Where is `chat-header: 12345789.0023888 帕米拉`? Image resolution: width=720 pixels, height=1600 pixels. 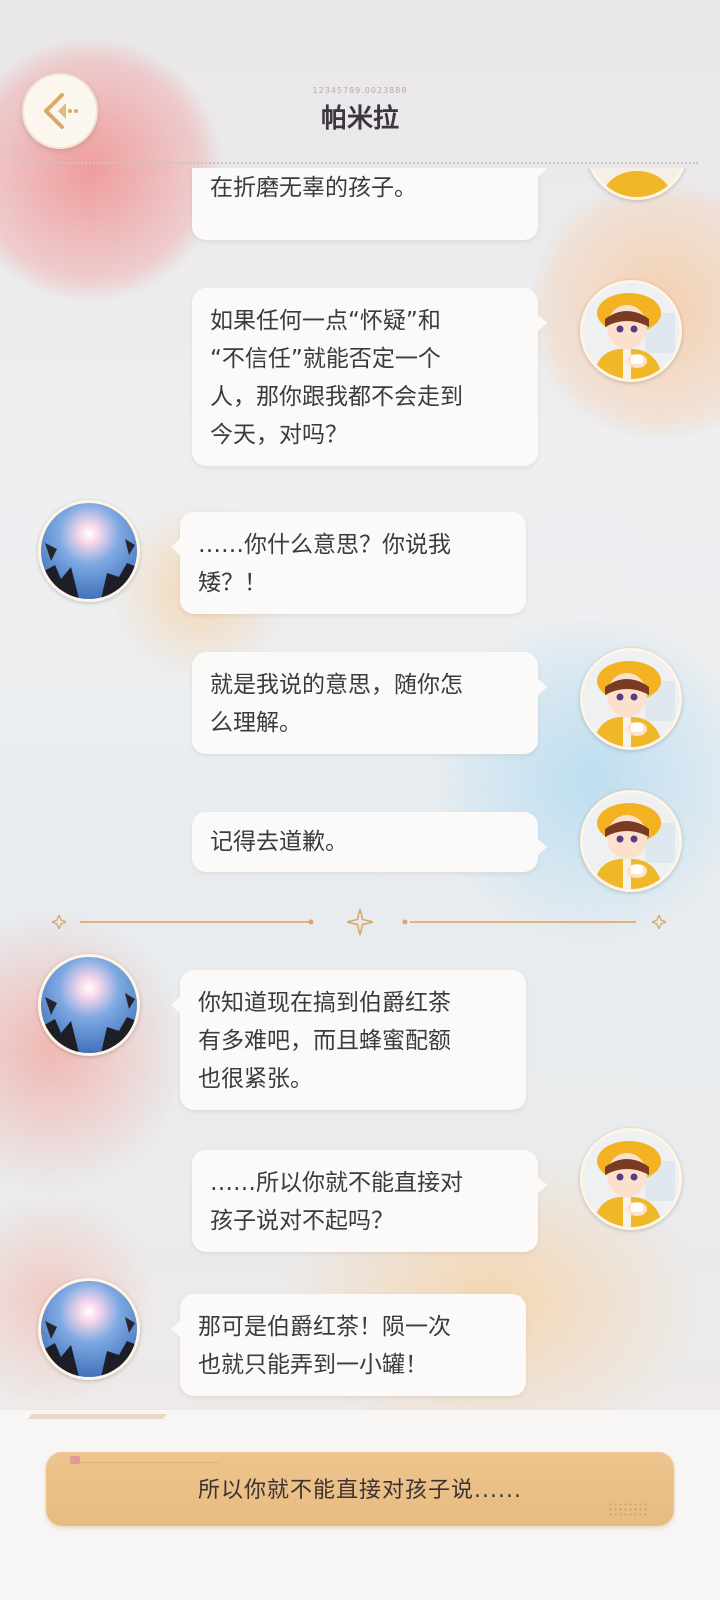 chat-header: 12345789.0023888 帕米拉 is located at coordinates (360, 82).